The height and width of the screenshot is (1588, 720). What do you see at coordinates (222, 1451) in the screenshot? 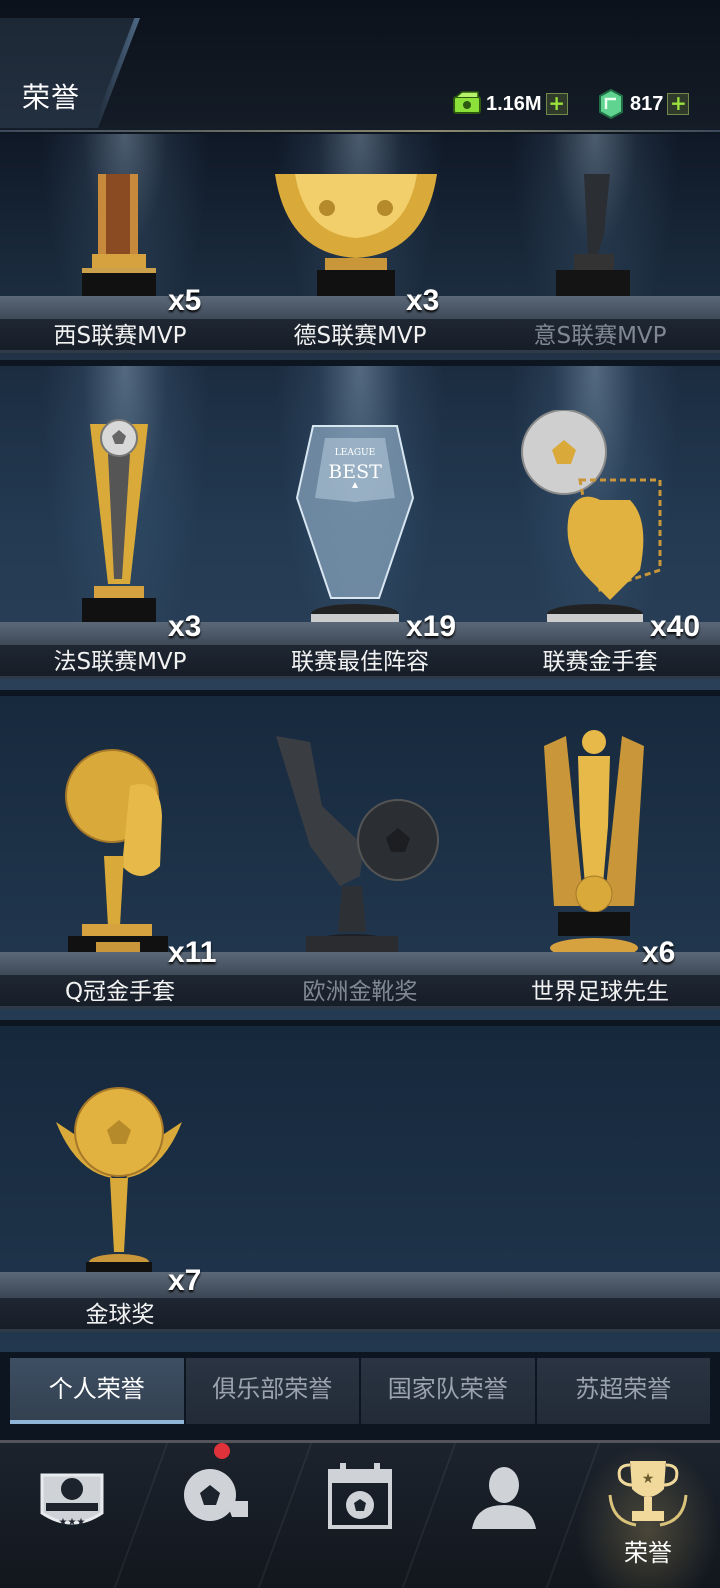
I see `notification-badge` at bounding box center [222, 1451].